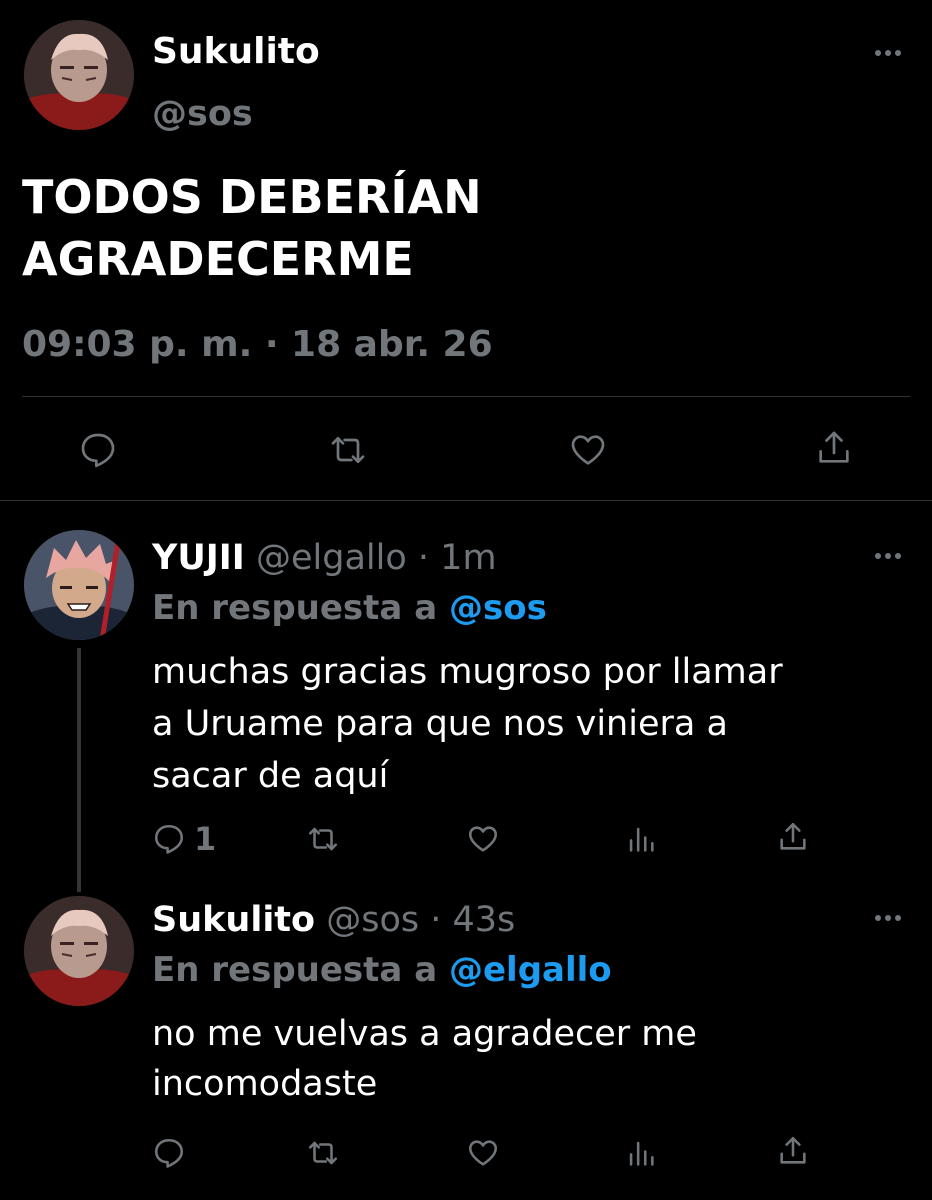 The width and height of the screenshot is (932, 1200). I want to click on tweet-timestamp: 09:03 p. m. · 18 abr. 26, so click(257, 345).